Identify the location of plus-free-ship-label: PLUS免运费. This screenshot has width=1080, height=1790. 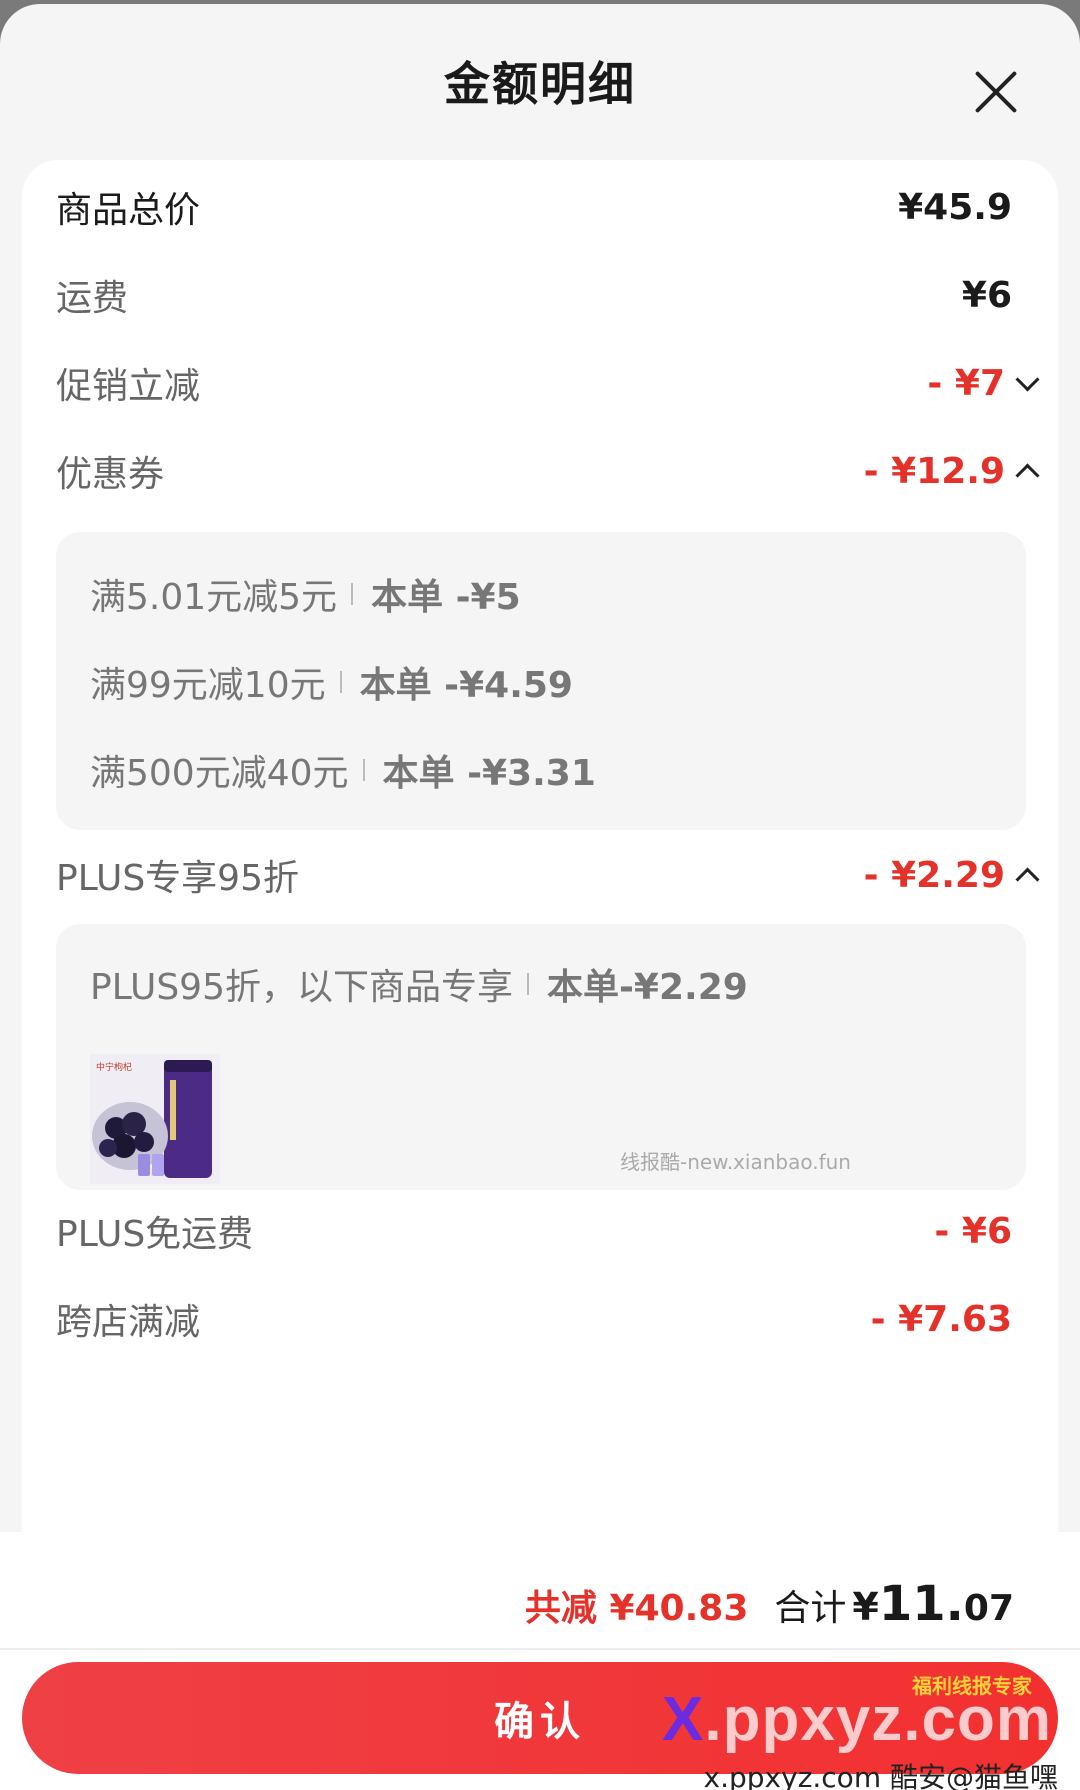
(155, 1234).